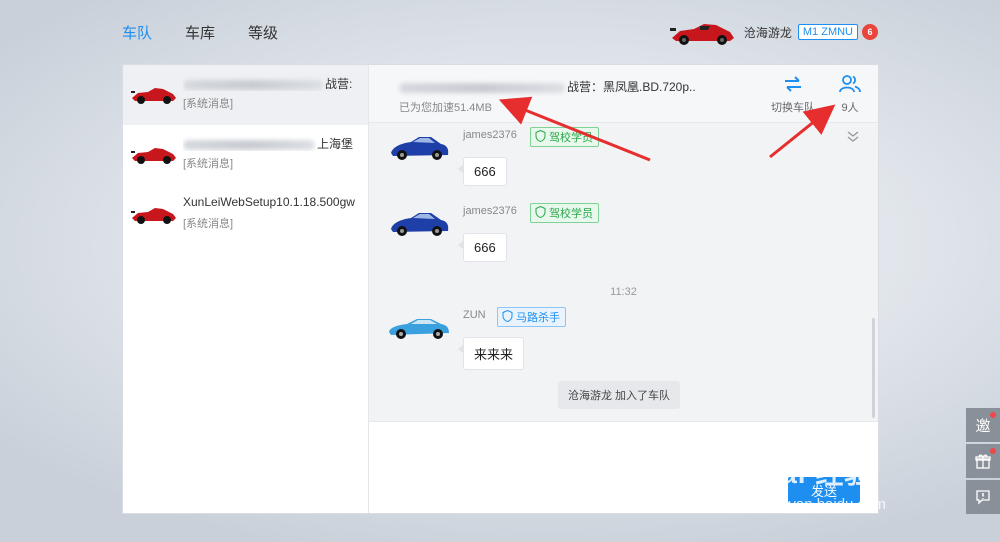 The width and height of the screenshot is (1000, 542). Describe the element at coordinates (245, 155) in the screenshot. I see `conversation-item: 上海堡 [系统消息]` at that location.